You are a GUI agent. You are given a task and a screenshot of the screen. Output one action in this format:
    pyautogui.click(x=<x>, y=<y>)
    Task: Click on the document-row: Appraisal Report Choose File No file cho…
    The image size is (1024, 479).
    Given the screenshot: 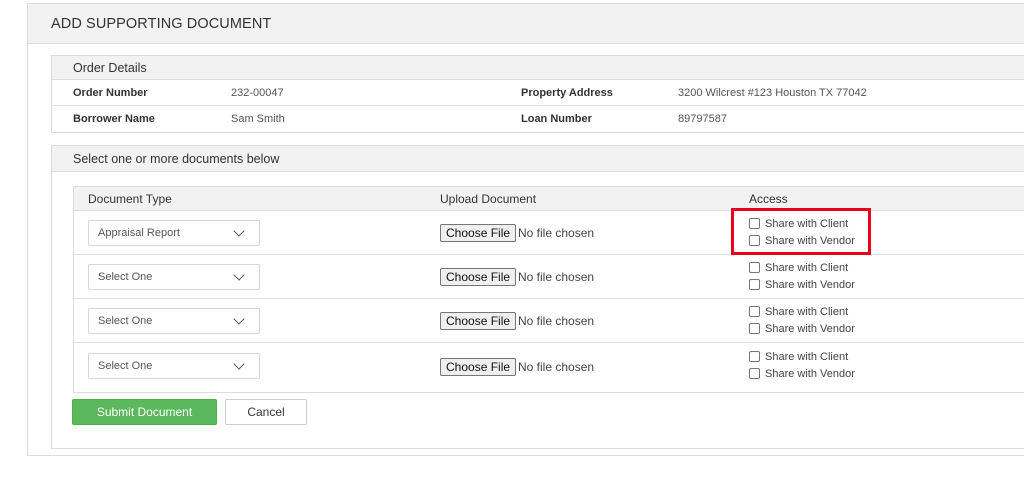 What is the action you would take?
    pyautogui.click(x=549, y=233)
    